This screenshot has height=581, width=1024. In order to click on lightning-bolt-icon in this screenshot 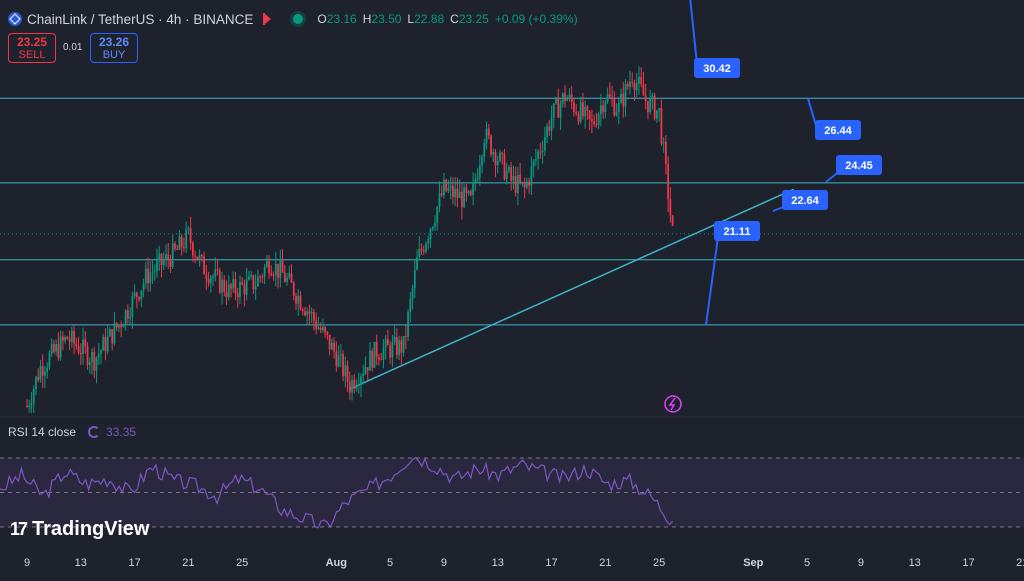, I will do `click(672, 404)`.